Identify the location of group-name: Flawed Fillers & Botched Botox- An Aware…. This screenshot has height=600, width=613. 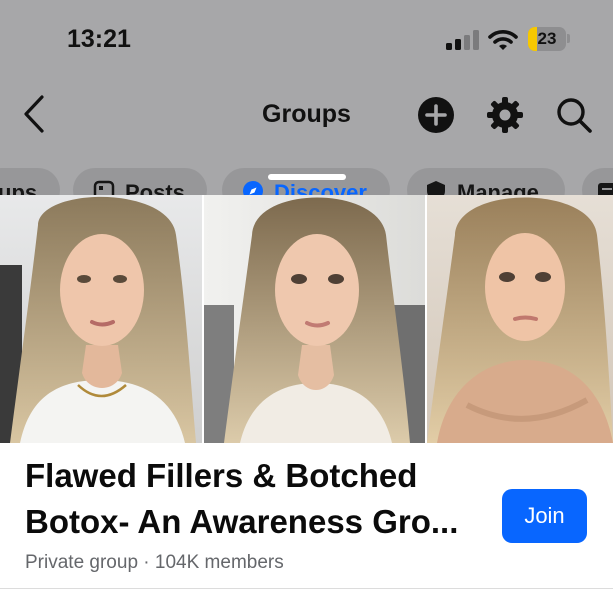
(260, 499).